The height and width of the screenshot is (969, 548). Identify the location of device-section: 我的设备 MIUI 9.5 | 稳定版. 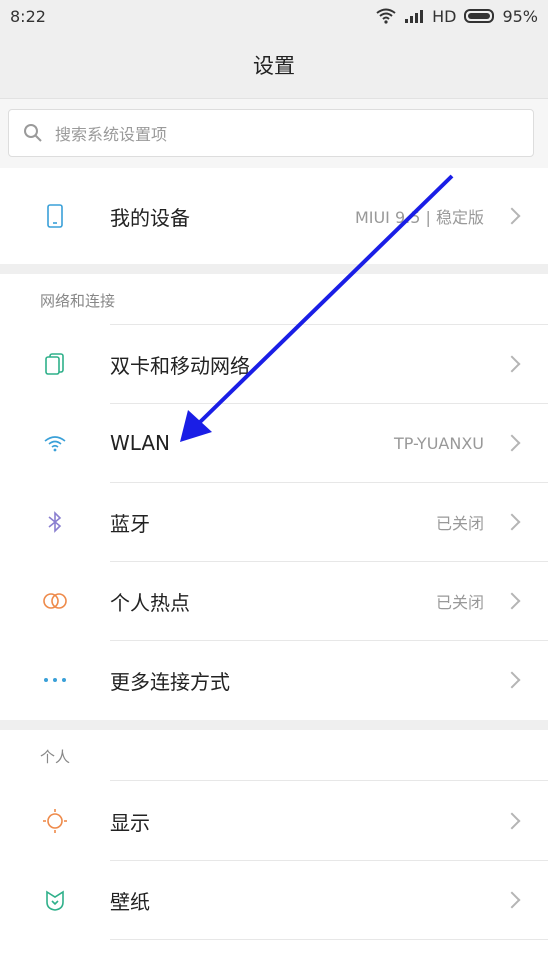
(274, 216).